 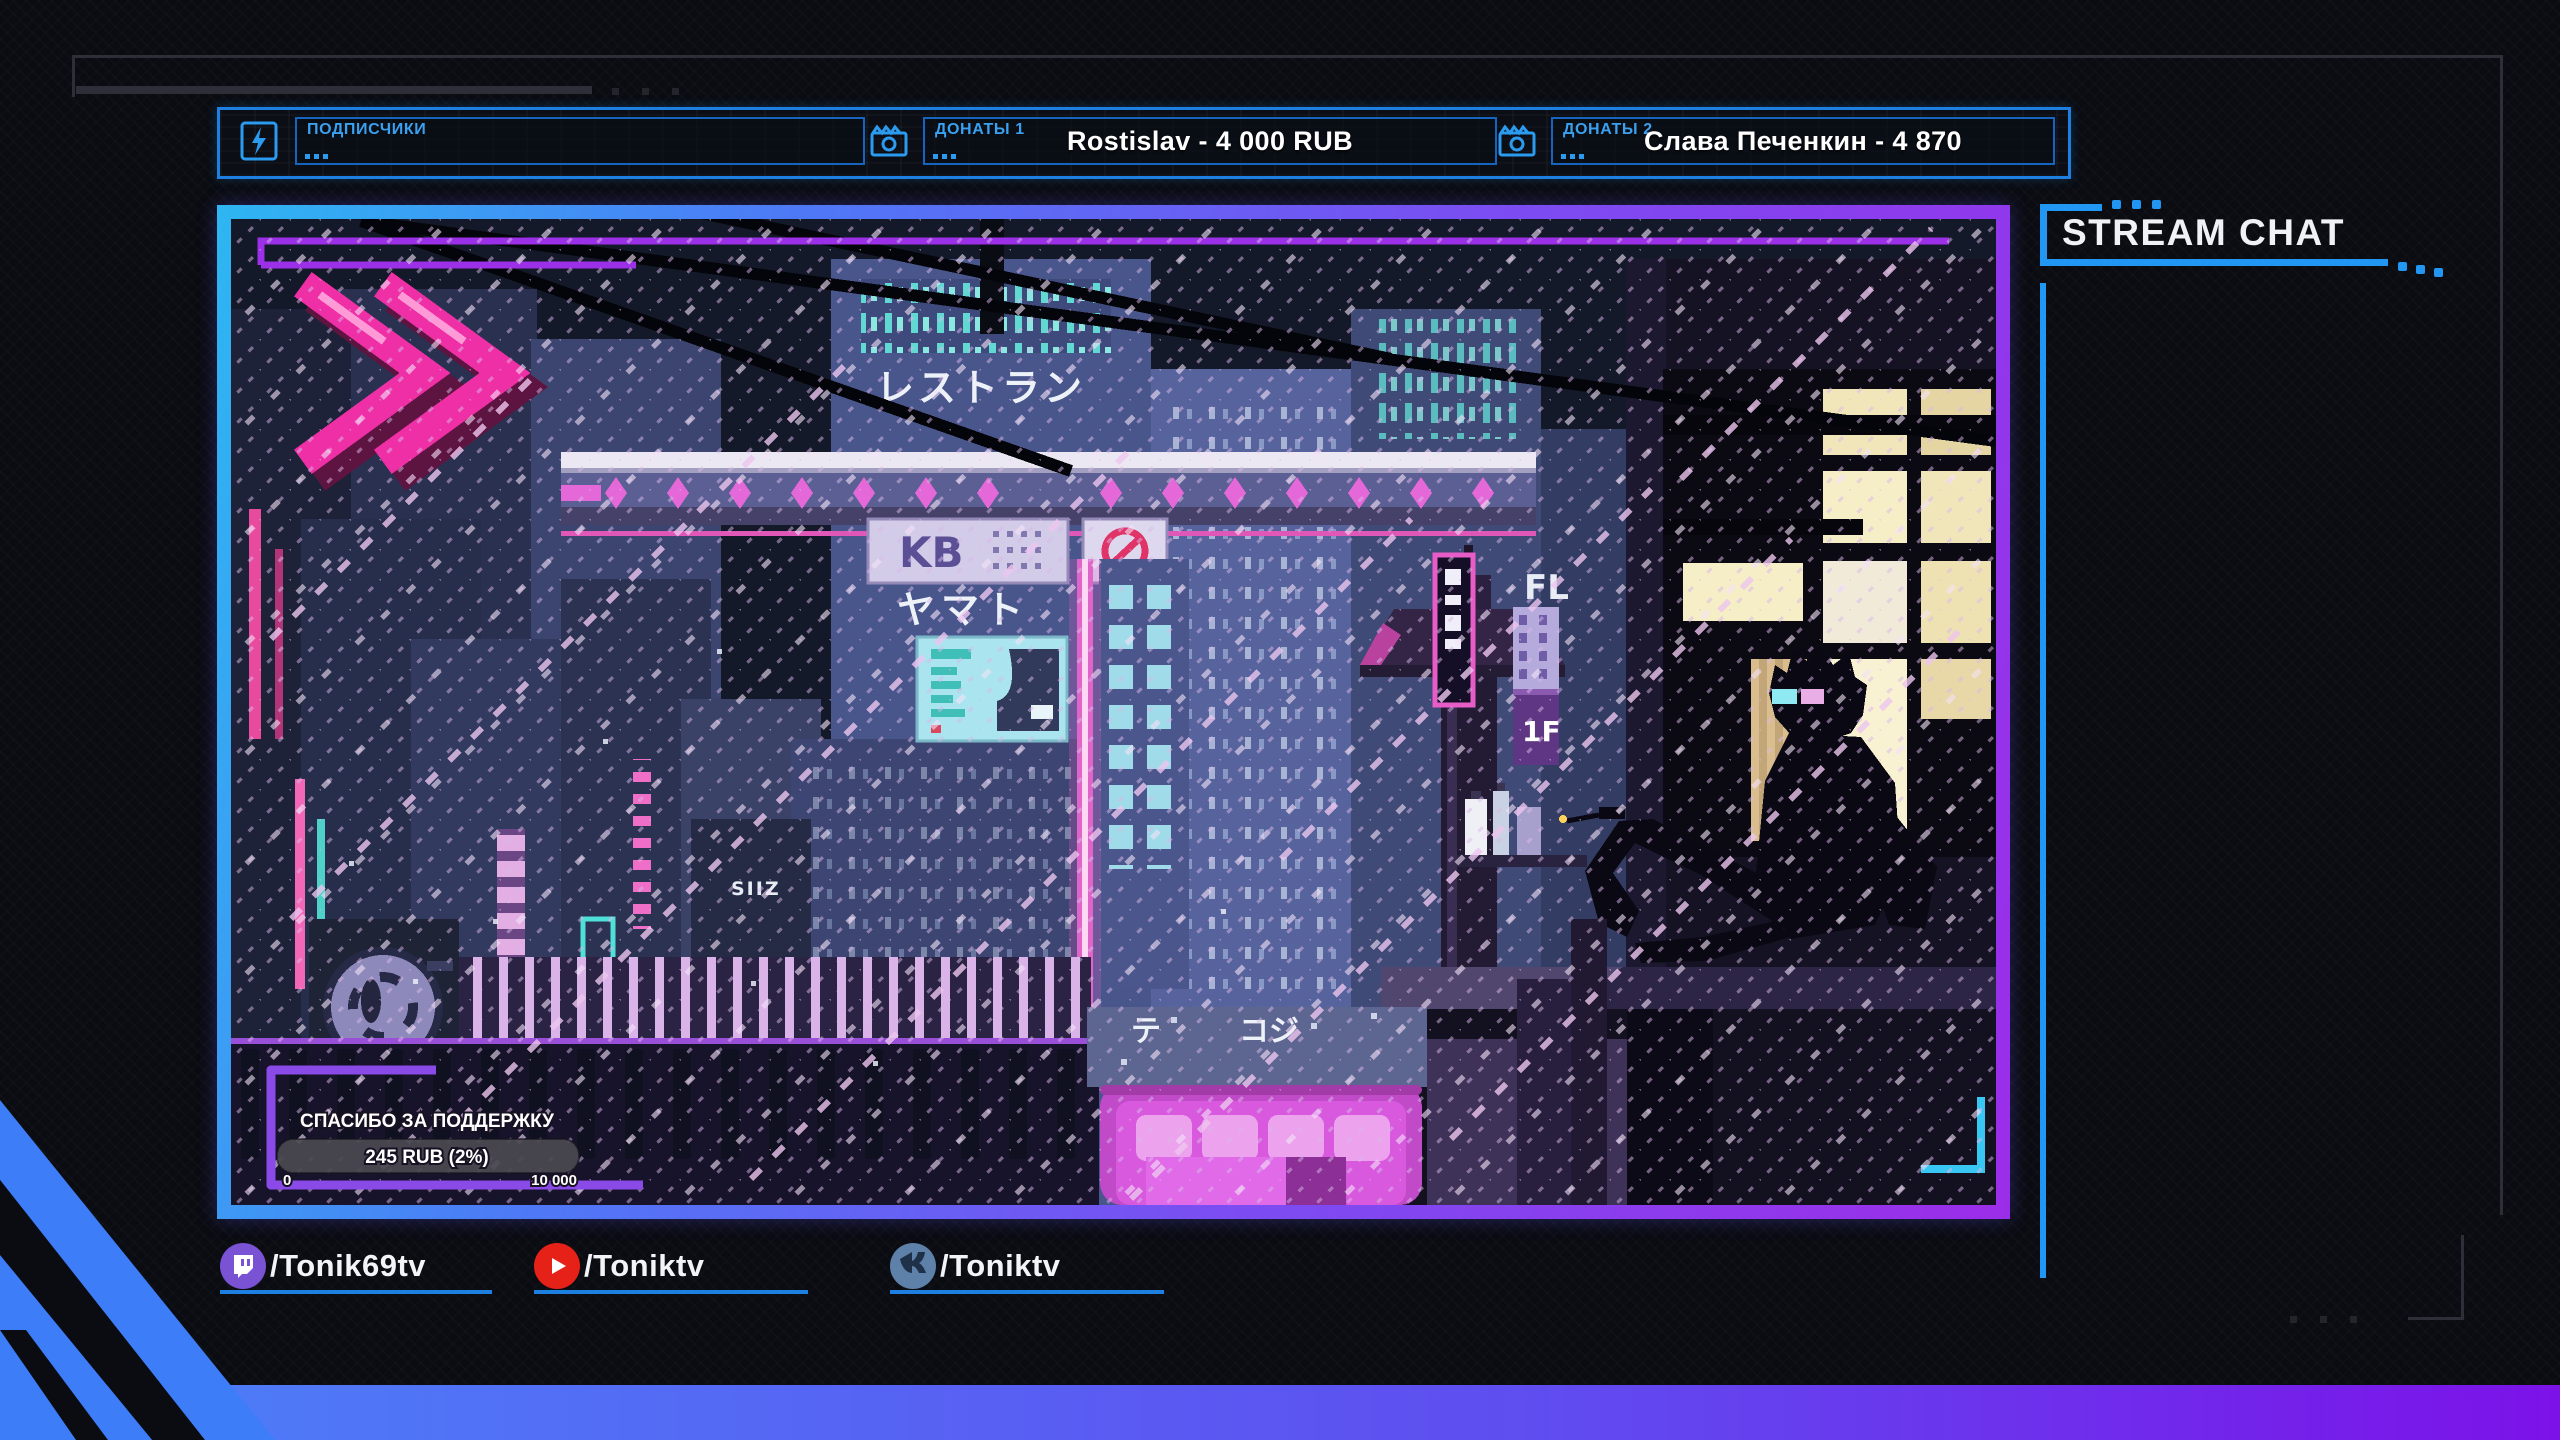 I want to click on widget-subscribers-value, so click(x=580, y=141).